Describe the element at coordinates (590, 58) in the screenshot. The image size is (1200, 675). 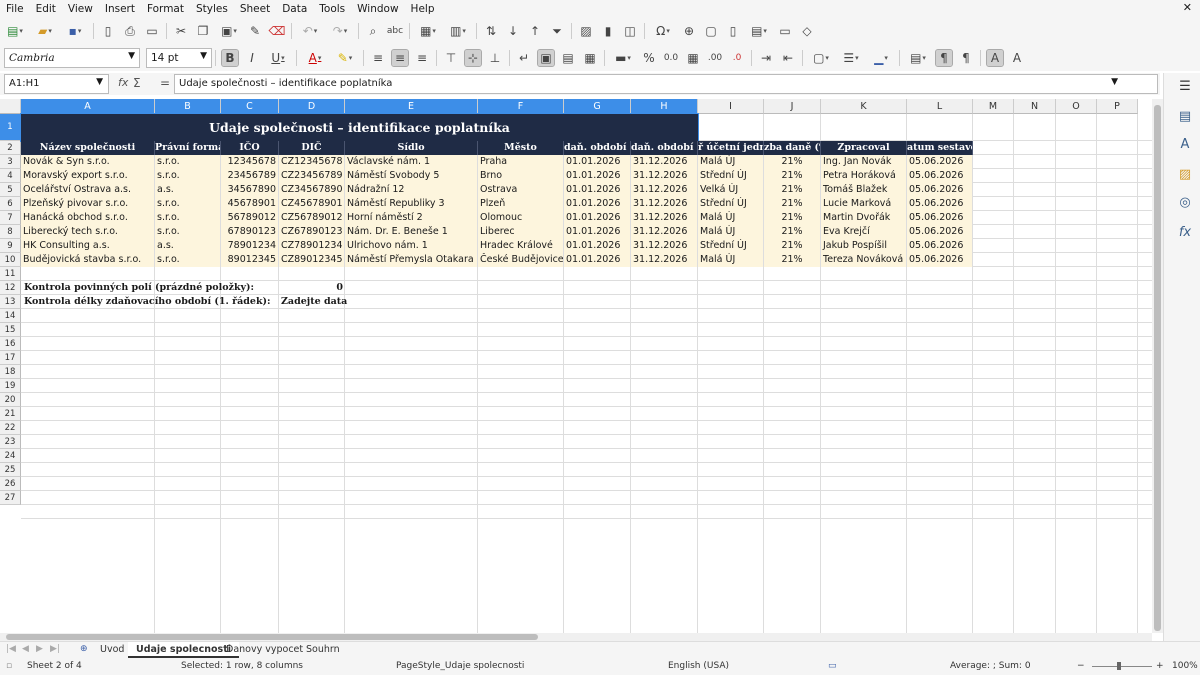
I see `unmerge-cells-icon: ▦` at that location.